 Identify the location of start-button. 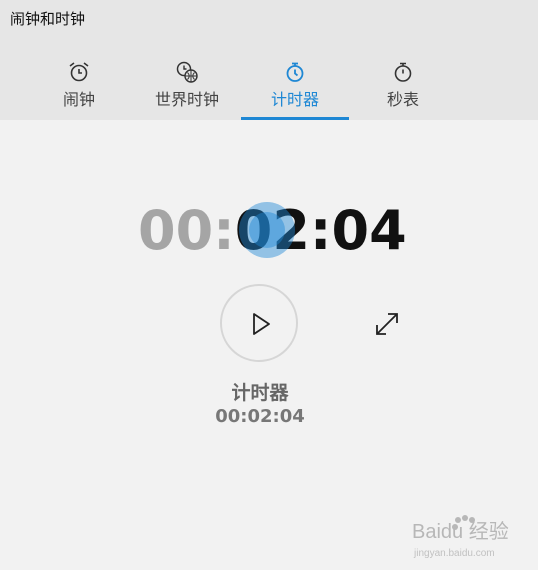
(259, 323).